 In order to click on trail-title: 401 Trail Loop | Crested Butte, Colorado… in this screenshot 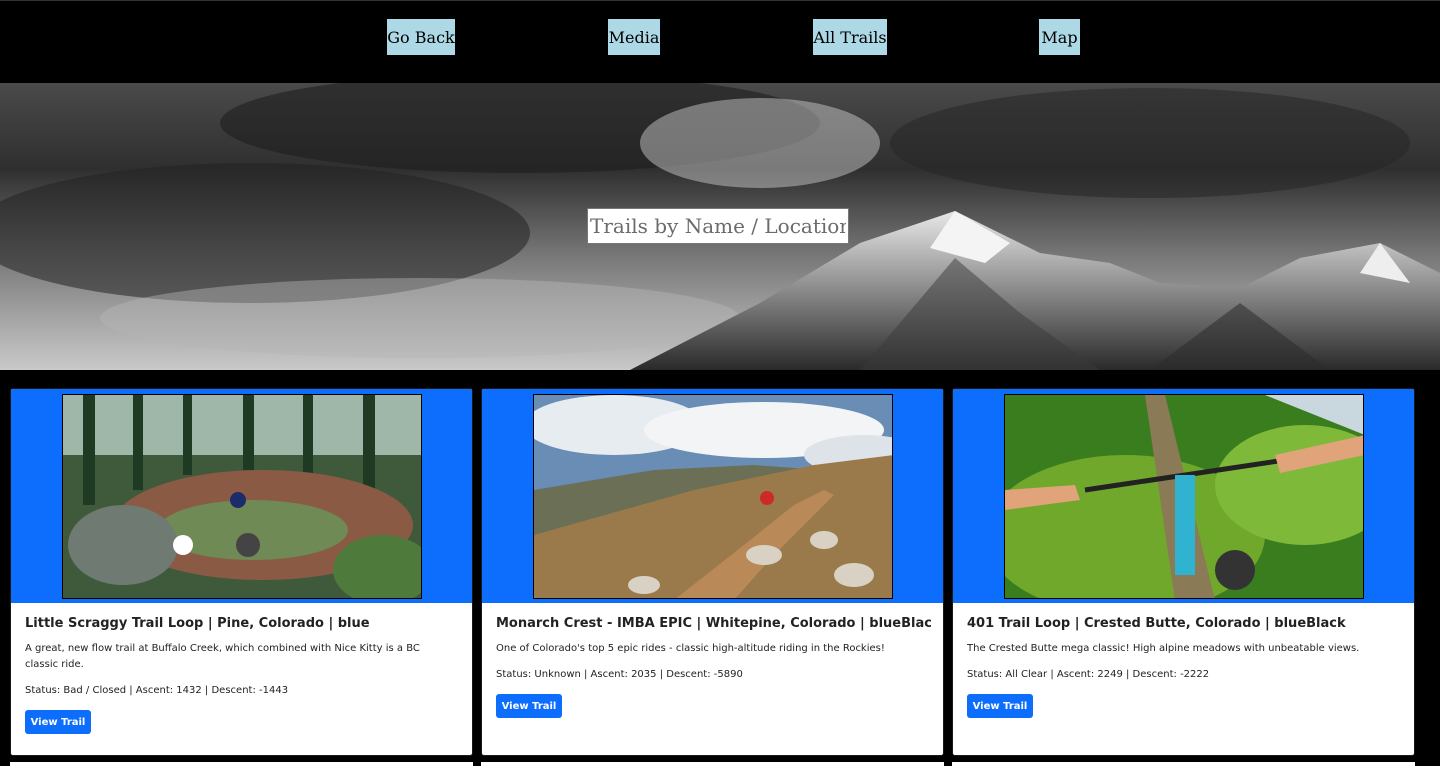, I will do `click(1156, 623)`.